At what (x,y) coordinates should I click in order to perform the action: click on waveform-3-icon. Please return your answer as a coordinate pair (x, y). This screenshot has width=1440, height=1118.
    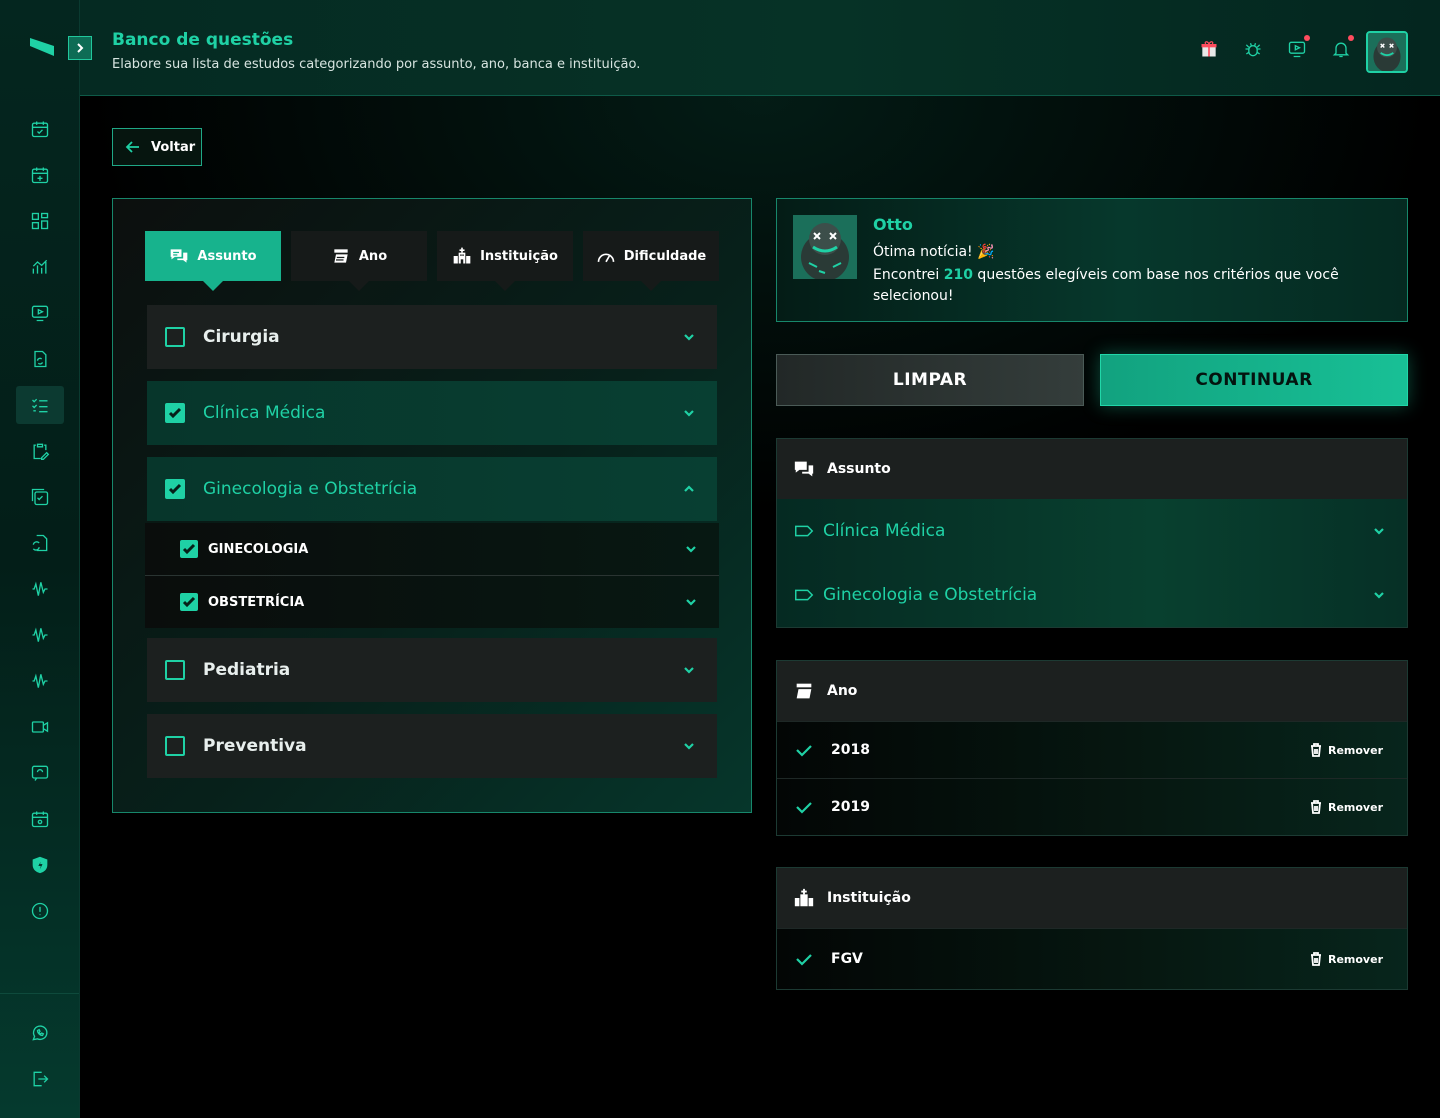
    Looking at the image, I should click on (40, 681).